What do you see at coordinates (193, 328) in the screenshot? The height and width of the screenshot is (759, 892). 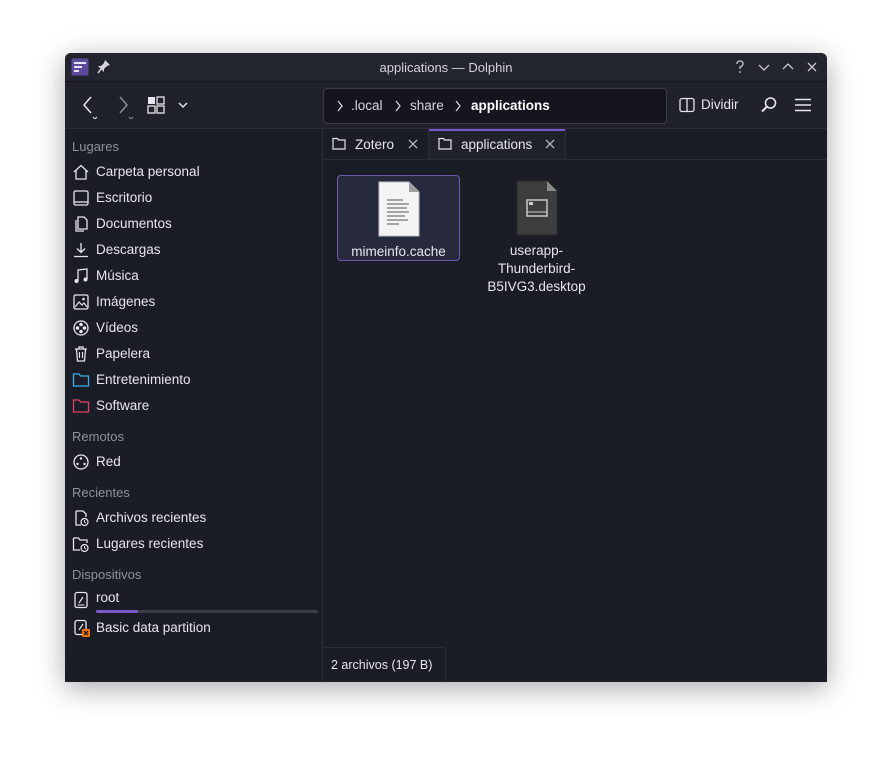 I see `place-videos: Vídeos` at bounding box center [193, 328].